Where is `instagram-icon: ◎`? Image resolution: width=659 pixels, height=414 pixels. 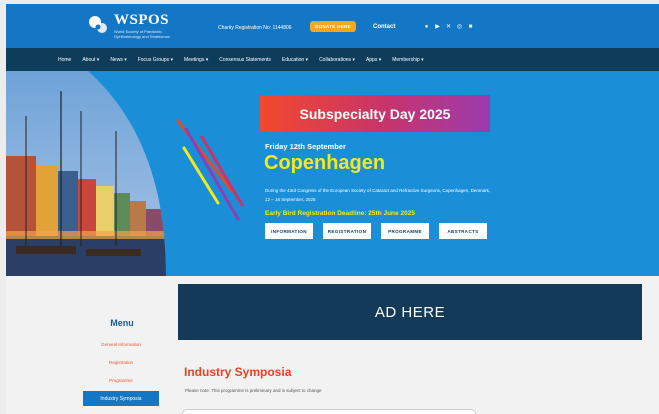 instagram-icon: ◎ is located at coordinates (459, 26).